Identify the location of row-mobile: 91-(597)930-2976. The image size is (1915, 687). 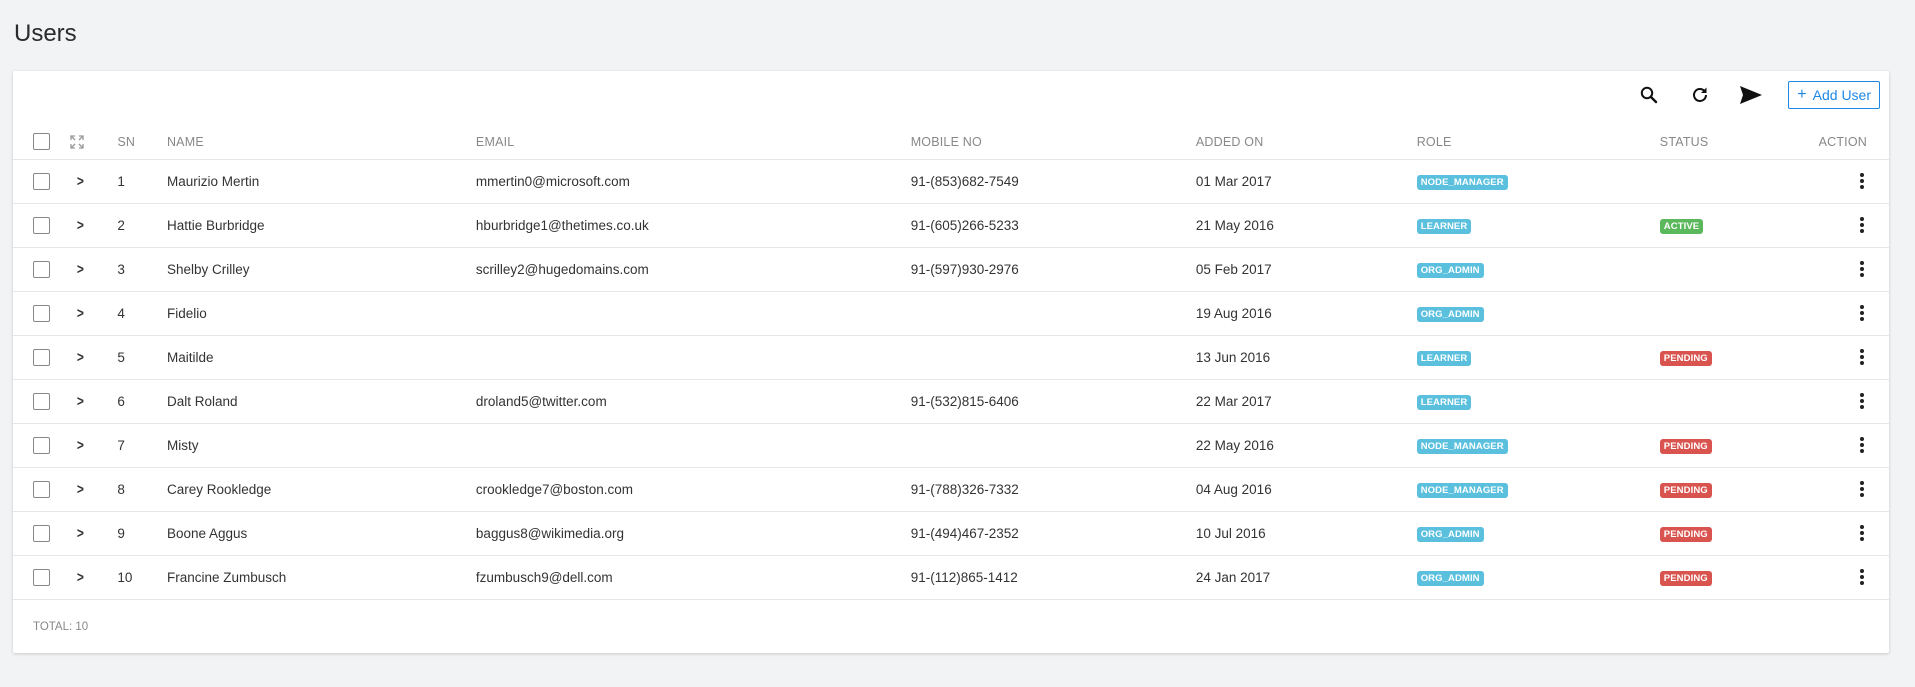
(1053, 269).